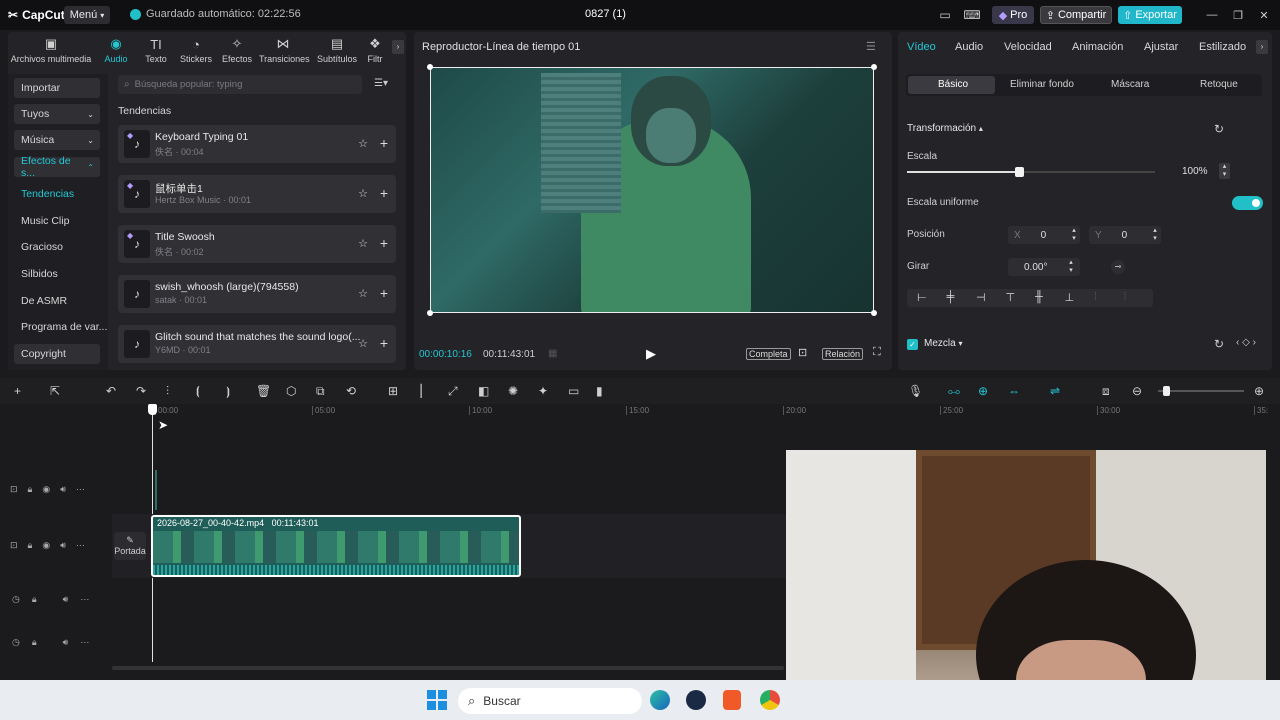 This screenshot has width=1280, height=720. What do you see at coordinates (922, 297) in the screenshot?
I see `align-icon: ⊢` at bounding box center [922, 297].